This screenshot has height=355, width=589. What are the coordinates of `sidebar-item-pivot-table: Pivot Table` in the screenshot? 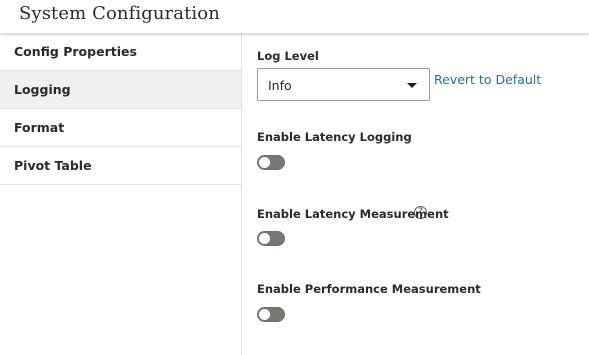 It's located at (120, 166).